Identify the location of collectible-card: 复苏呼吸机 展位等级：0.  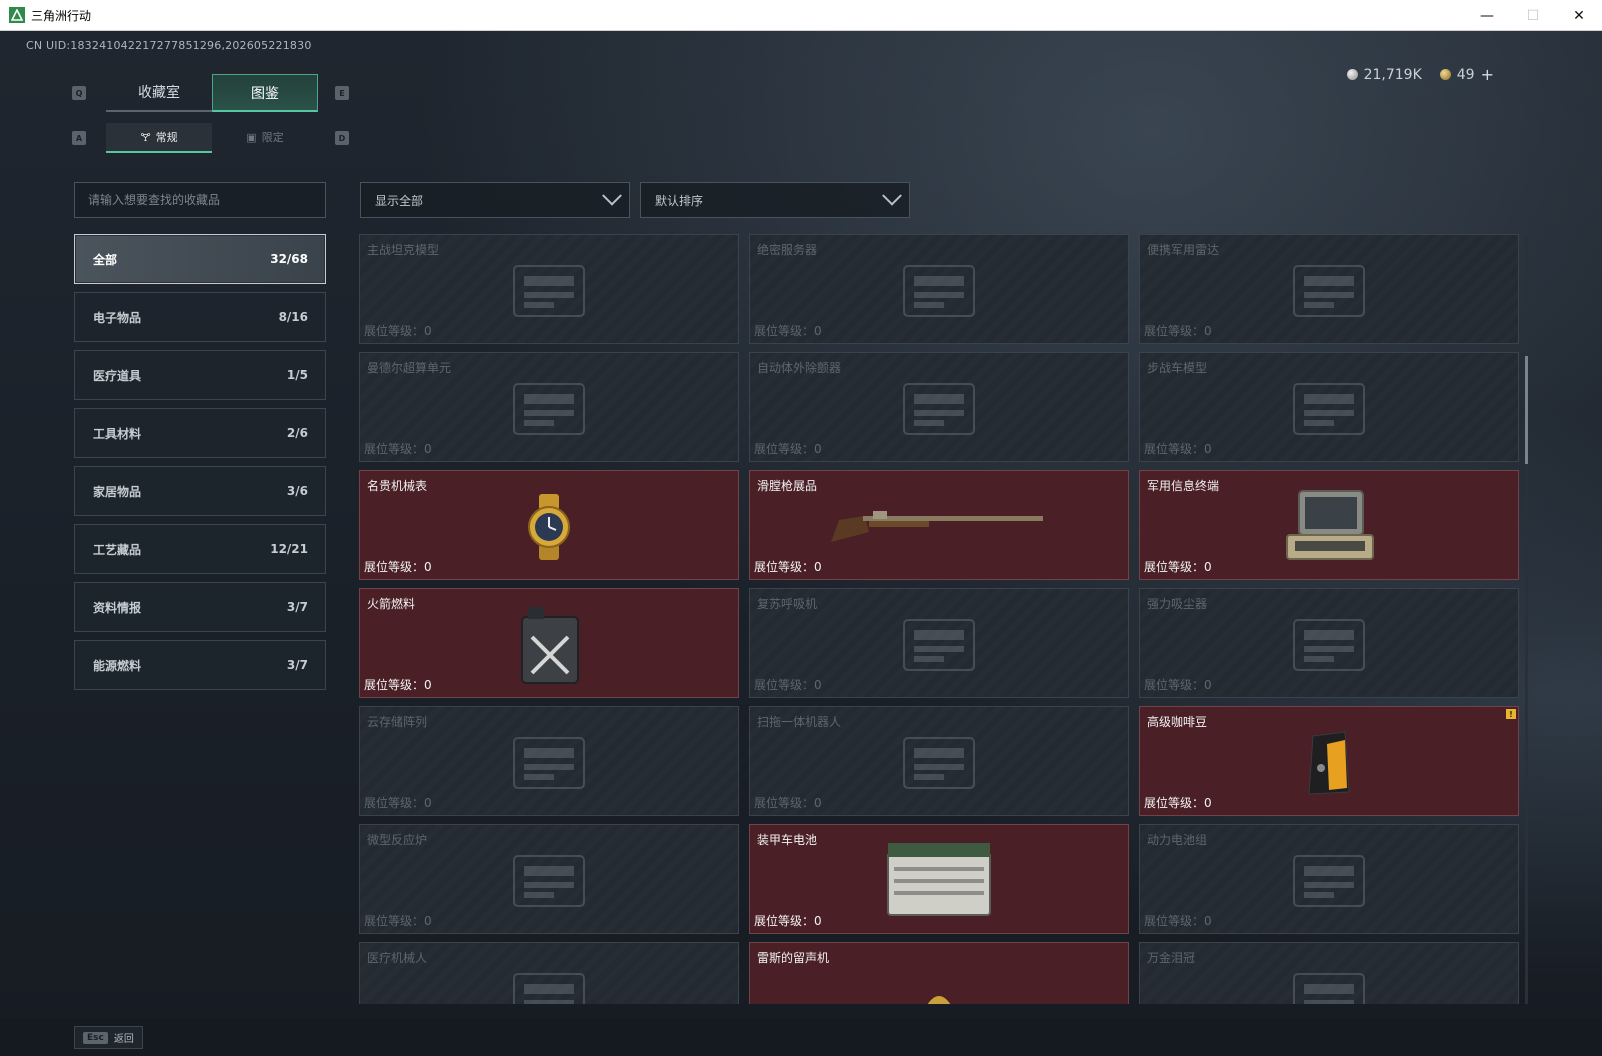
(939, 643).